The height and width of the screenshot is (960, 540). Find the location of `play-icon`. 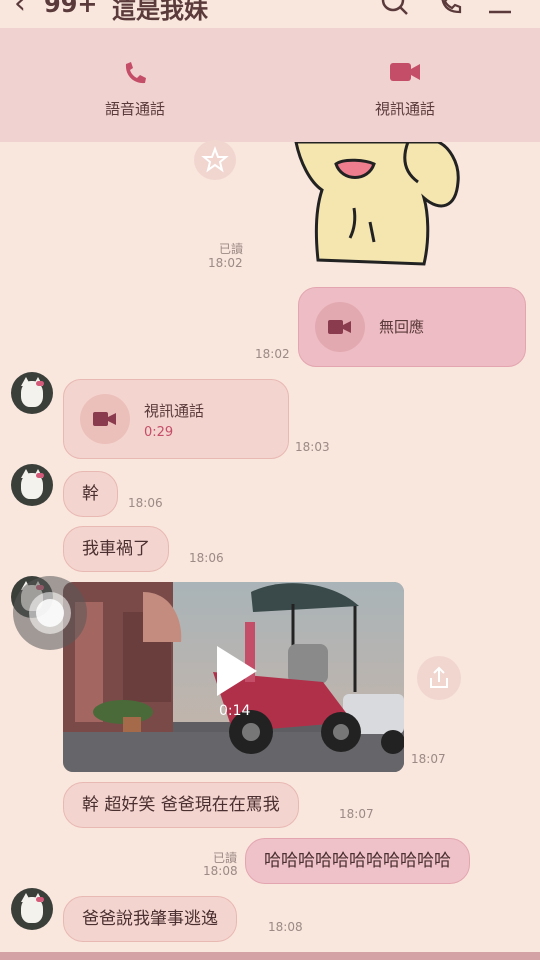

play-icon is located at coordinates (236, 671).